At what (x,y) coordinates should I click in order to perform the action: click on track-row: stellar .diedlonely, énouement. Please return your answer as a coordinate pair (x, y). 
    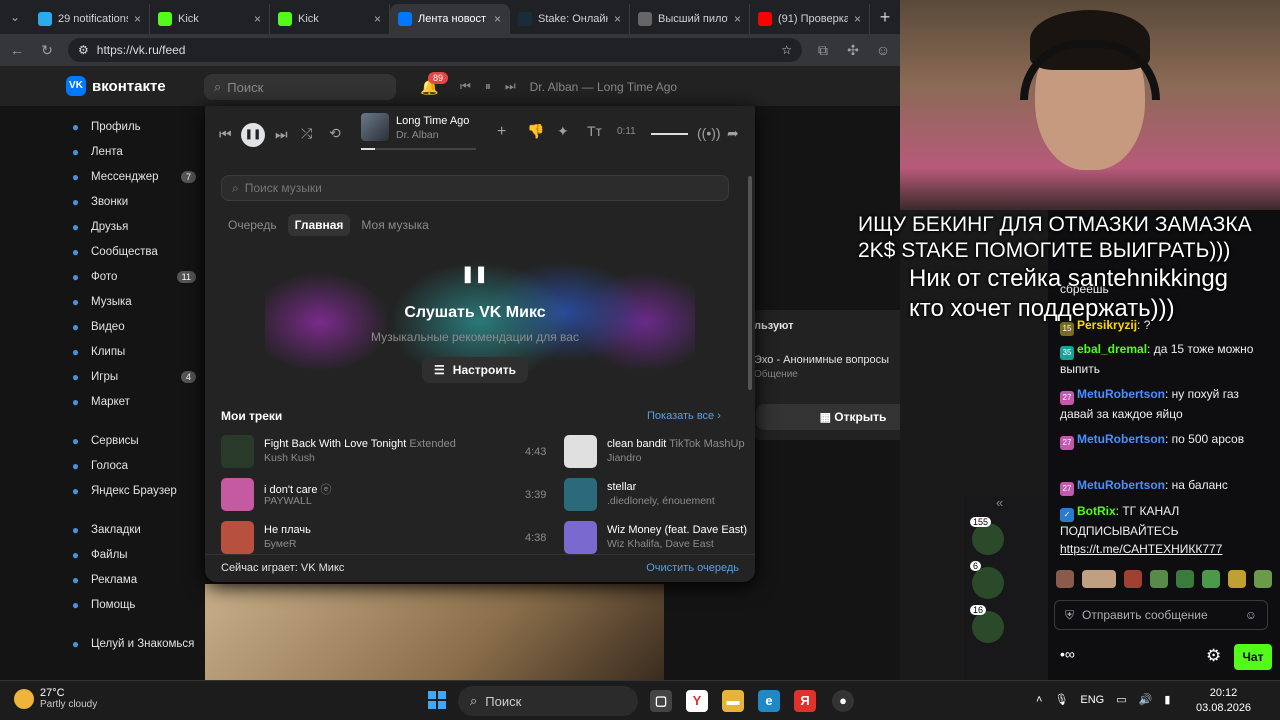
    Looking at the image, I should click on (698, 495).